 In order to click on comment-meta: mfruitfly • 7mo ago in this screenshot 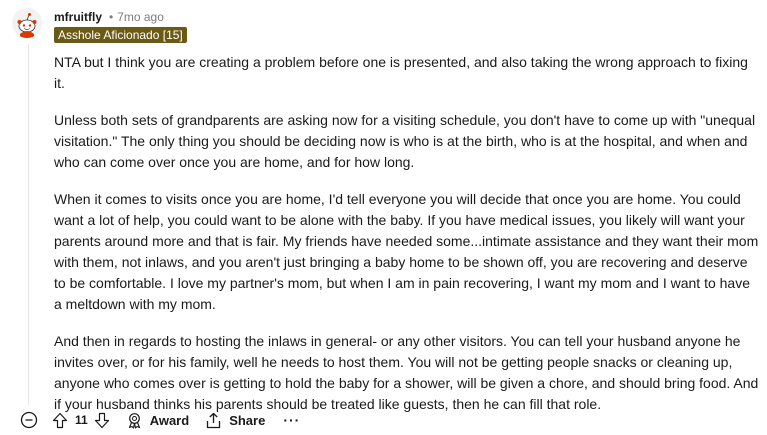, I will do `click(109, 17)`.